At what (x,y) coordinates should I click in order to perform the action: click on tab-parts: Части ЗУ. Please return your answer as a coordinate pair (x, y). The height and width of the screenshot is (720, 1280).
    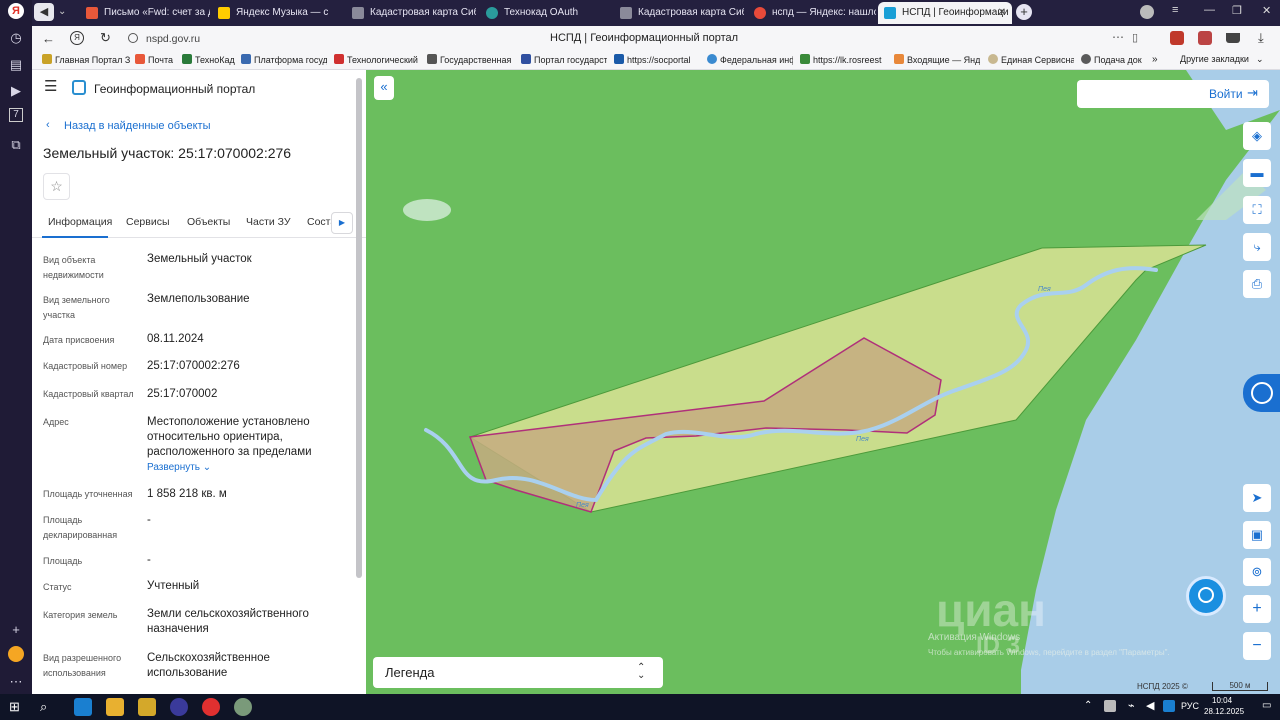
    Looking at the image, I should click on (268, 222).